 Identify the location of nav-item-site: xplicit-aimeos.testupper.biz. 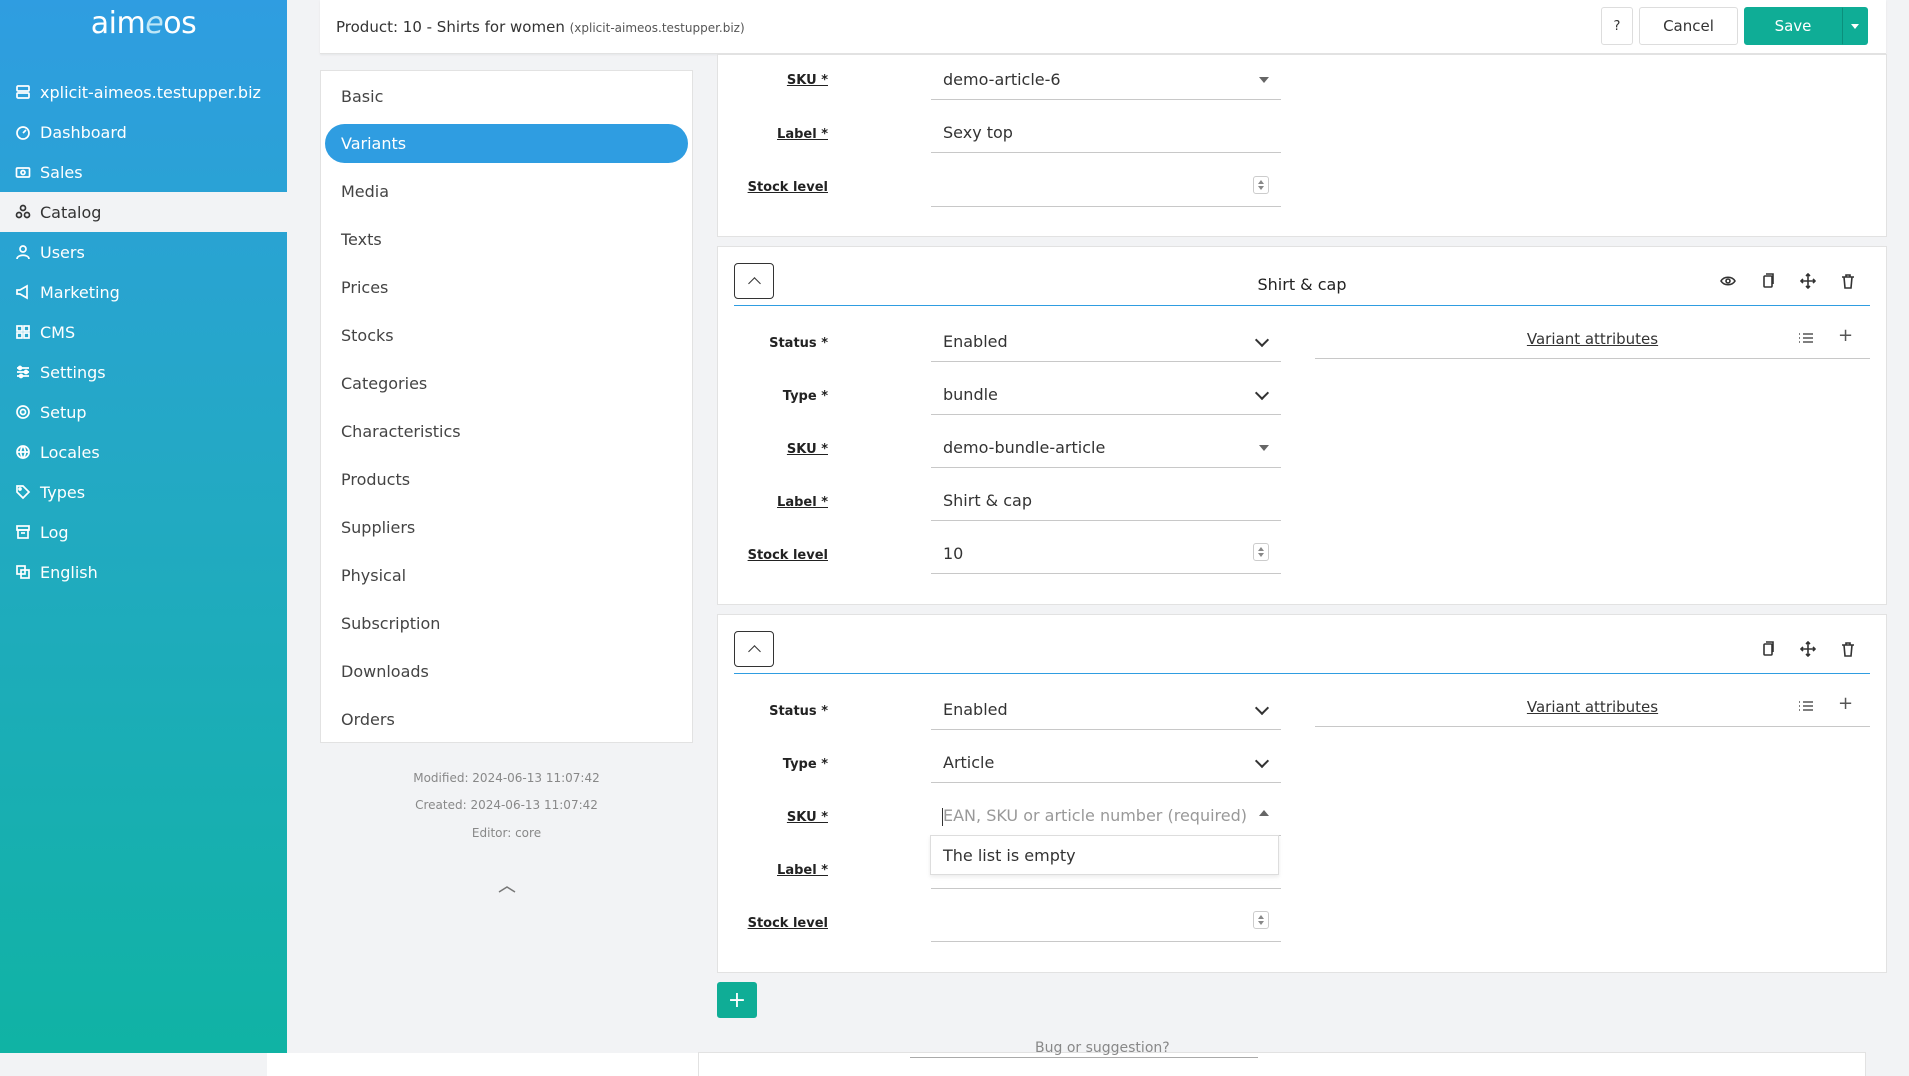
(143, 92).